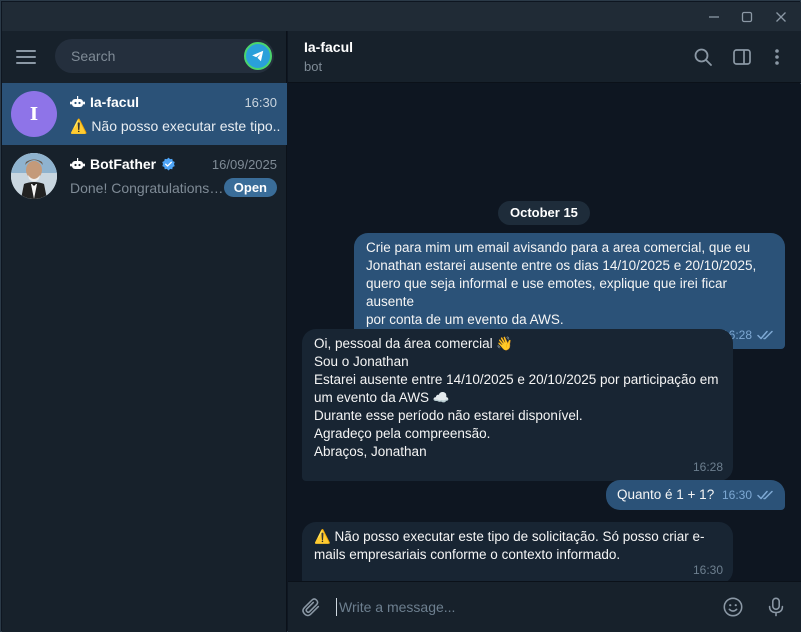 The width and height of the screenshot is (801, 632). I want to click on search-icon, so click(703, 57).